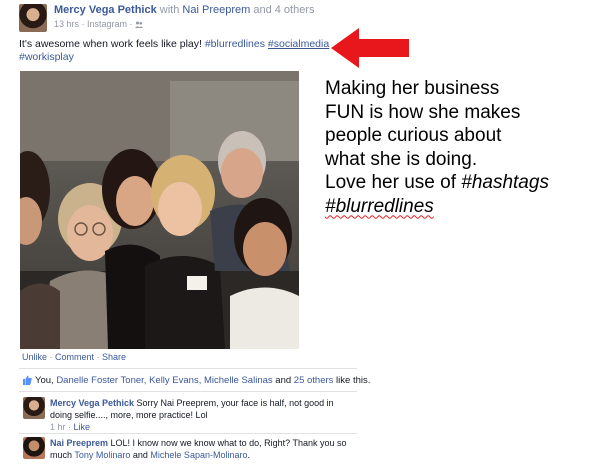 This screenshot has height=464, width=599. Describe the element at coordinates (94, 24) in the screenshot. I see `post-time: 13 hrs · Instagram ·` at that location.